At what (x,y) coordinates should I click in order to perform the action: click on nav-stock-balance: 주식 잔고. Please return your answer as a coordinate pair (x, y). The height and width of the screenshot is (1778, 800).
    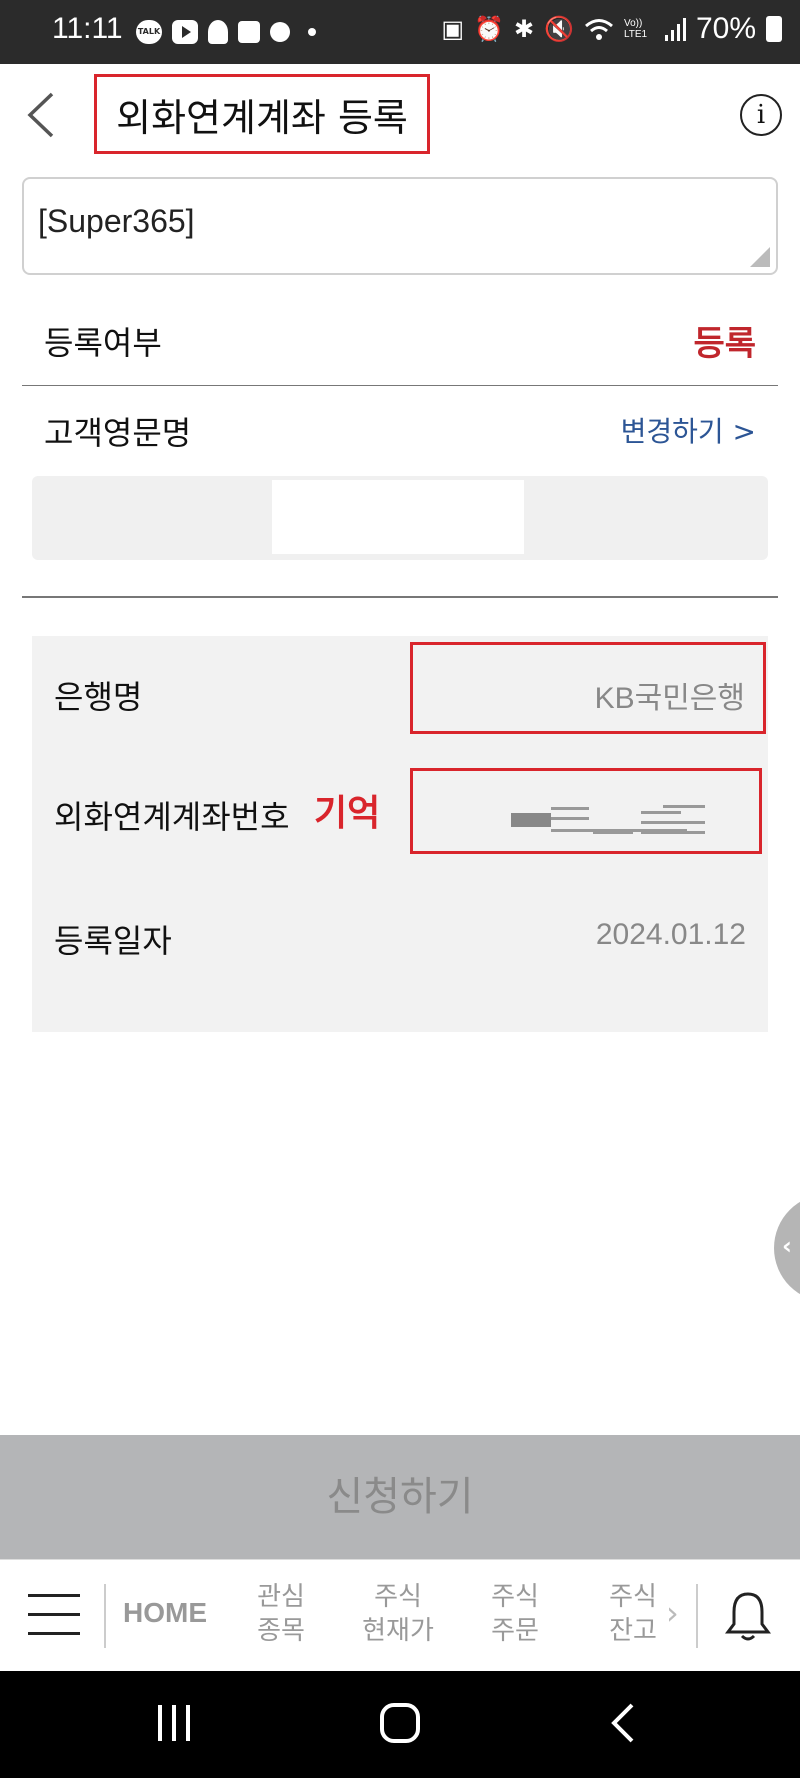
    Looking at the image, I should click on (633, 1614).